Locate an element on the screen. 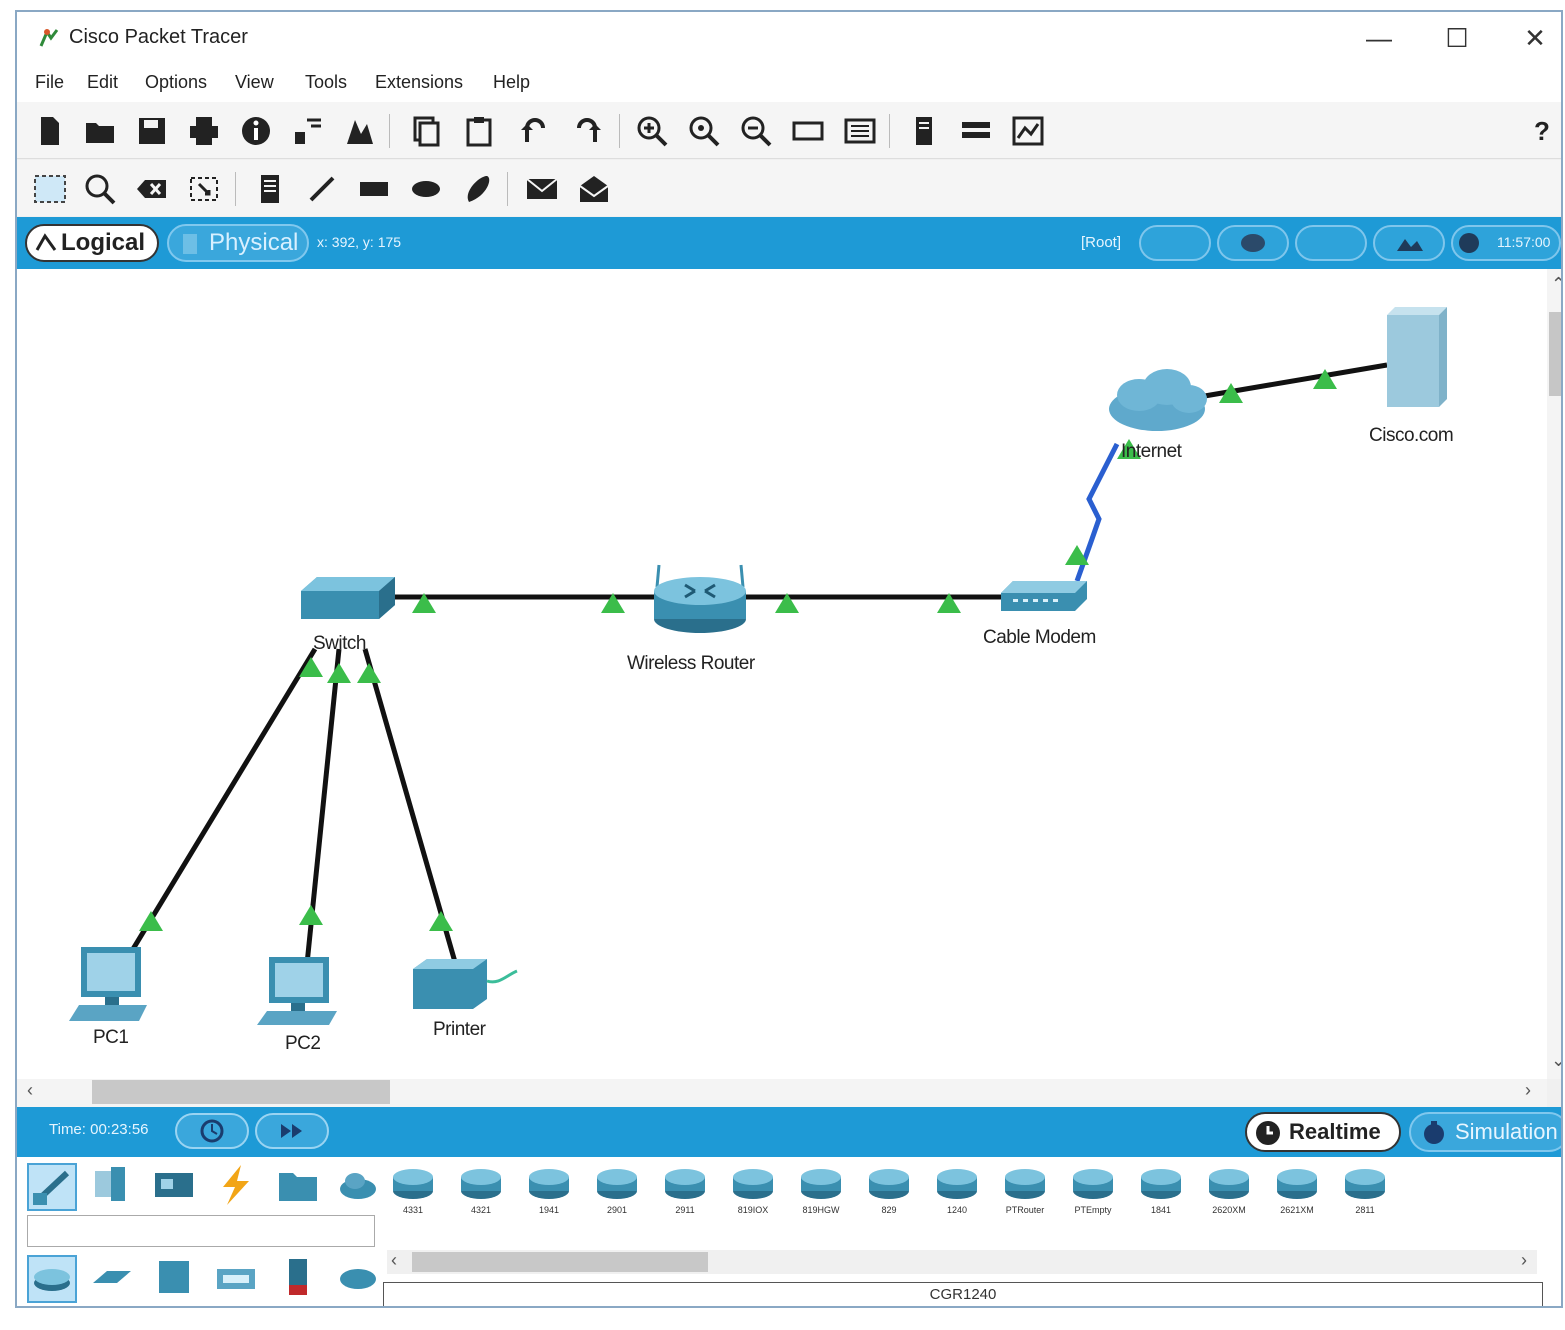 The image size is (1565, 1330). realtime-mode-button: Realtime is located at coordinates (1323, 1132).